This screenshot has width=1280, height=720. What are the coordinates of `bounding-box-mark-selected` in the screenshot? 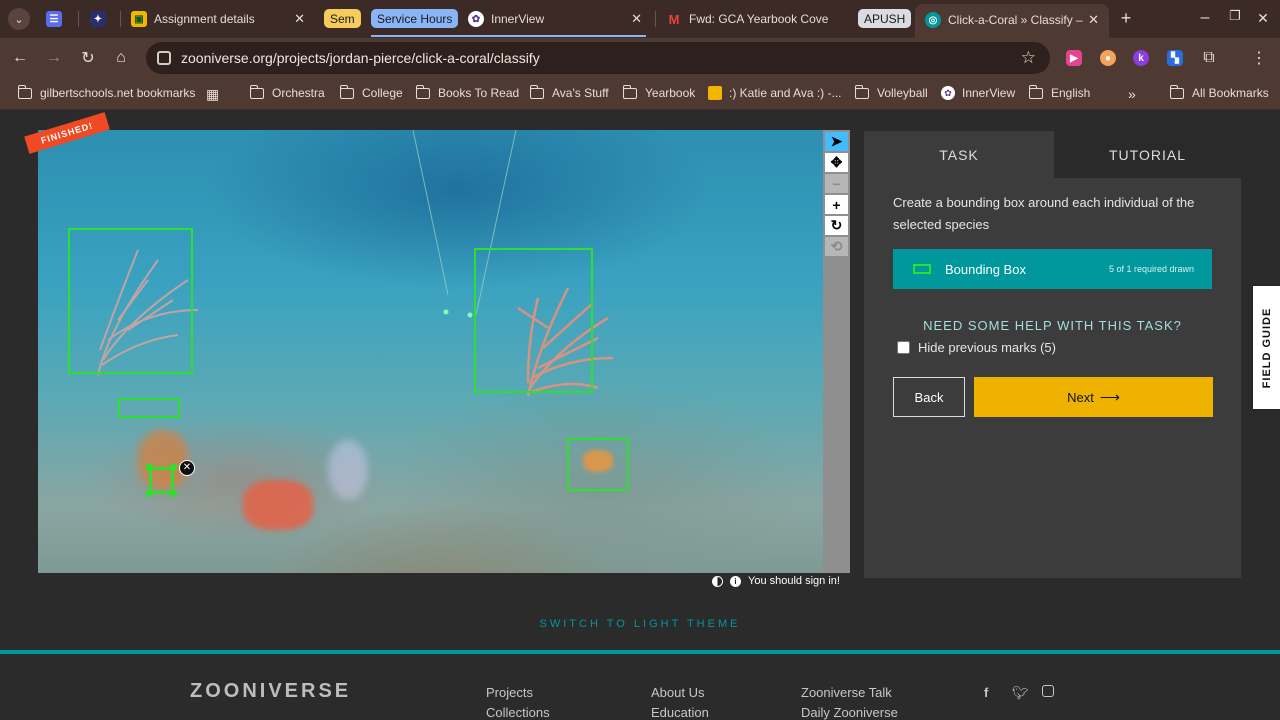 It's located at (161, 480).